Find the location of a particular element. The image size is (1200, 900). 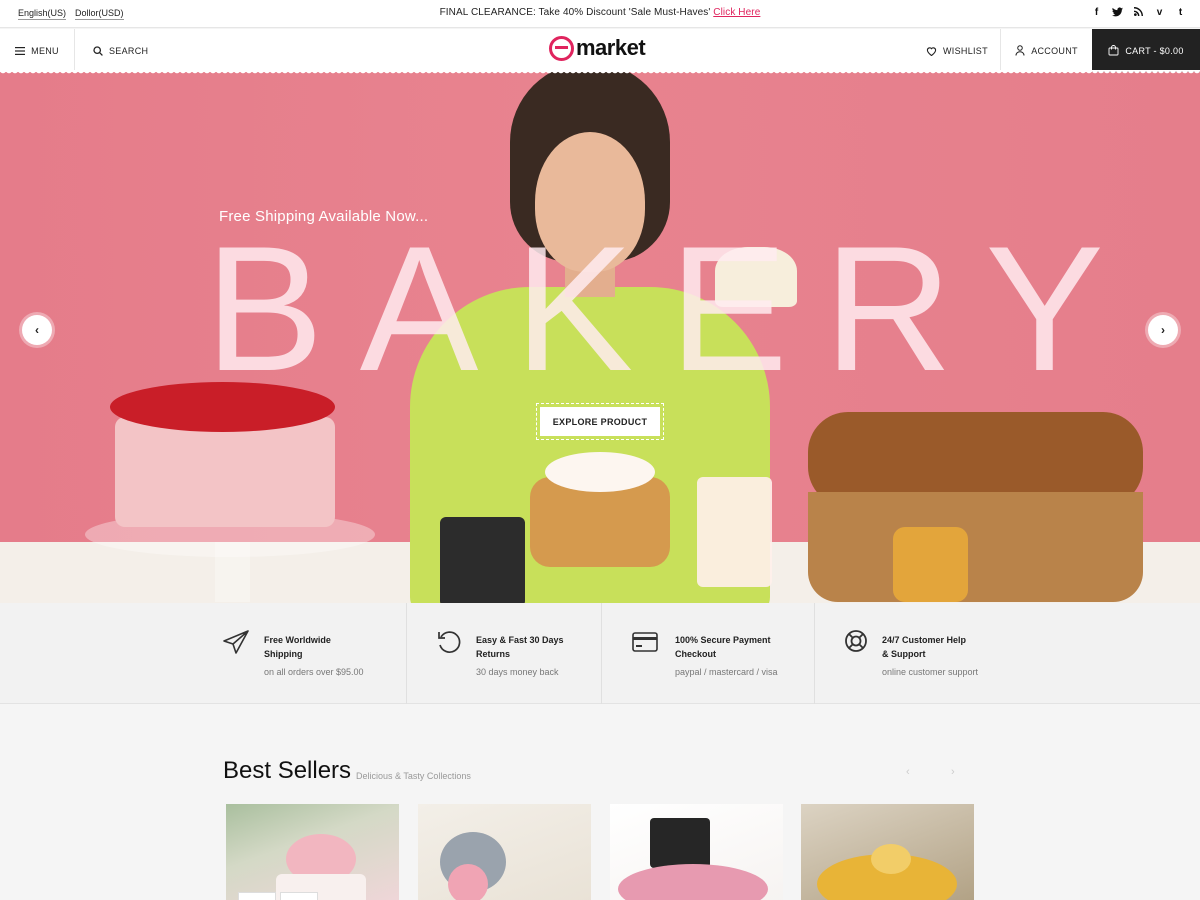

feature-title: Free Worldwide Shipping is located at coordinates (297, 647).